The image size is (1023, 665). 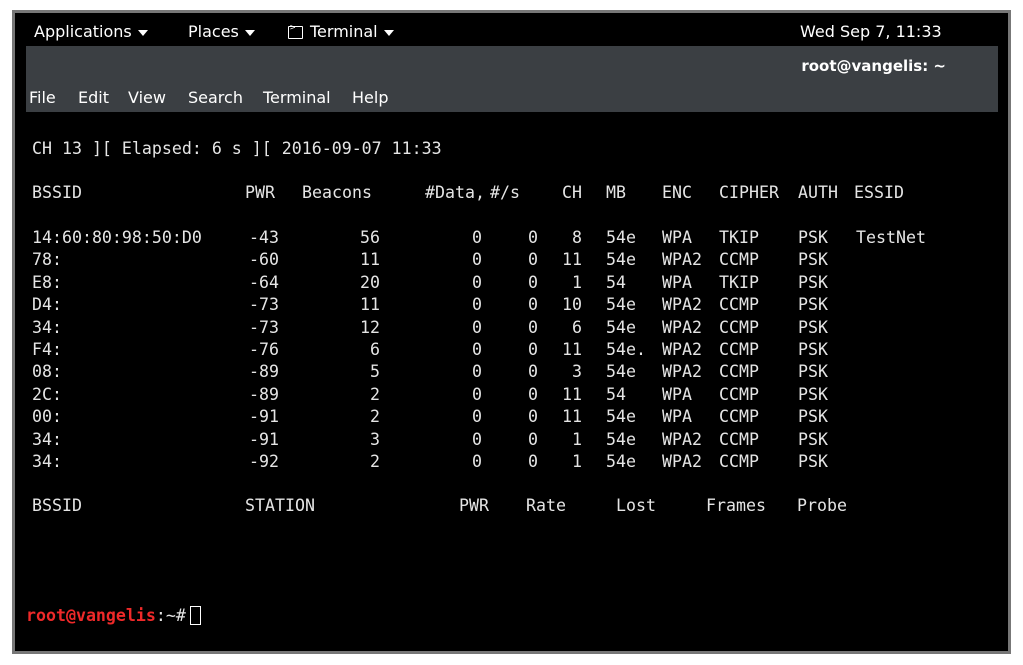 What do you see at coordinates (370, 327) in the screenshot?
I see `ap-cell-beacons: 12` at bounding box center [370, 327].